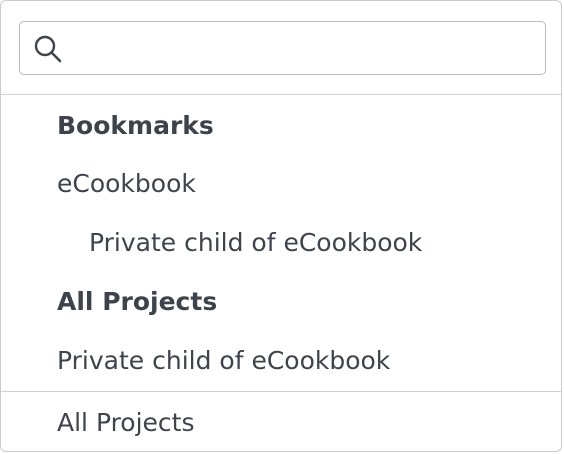  Describe the element at coordinates (126, 421) in the screenshot. I see `all-projects-link: All Projects` at that location.